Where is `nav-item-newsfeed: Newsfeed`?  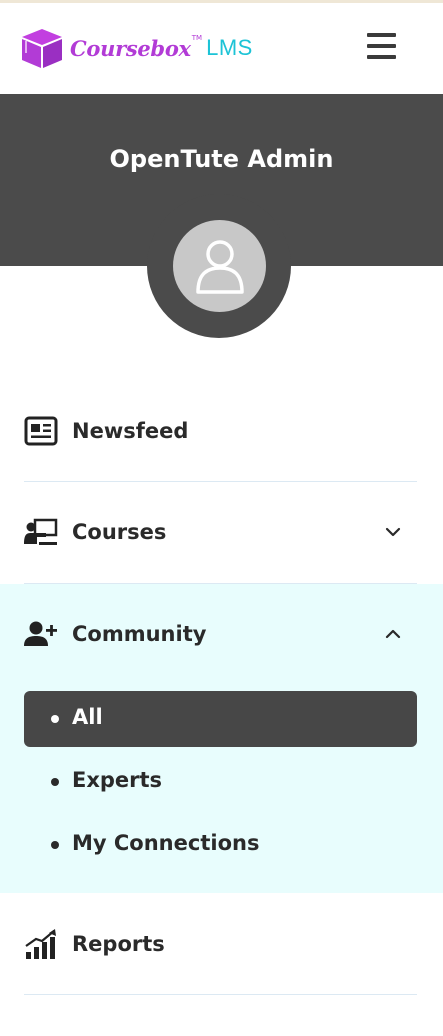
nav-item-newsfeed: Newsfeed is located at coordinates (221, 431).